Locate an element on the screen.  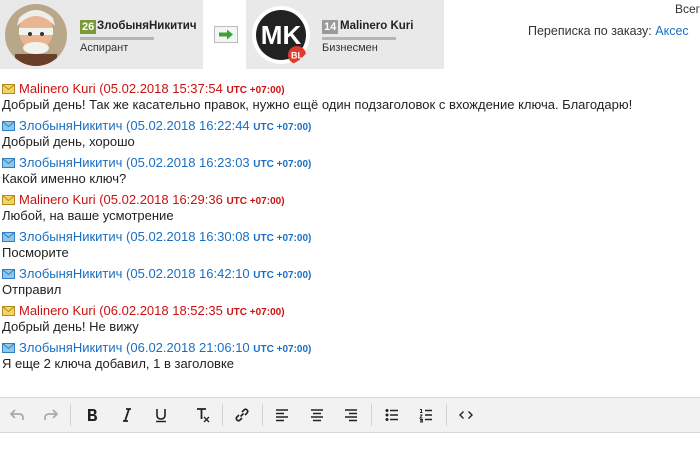
message-text: Я еще 2 ключа добавил, 1 в заголовке is located at coordinates (118, 363).